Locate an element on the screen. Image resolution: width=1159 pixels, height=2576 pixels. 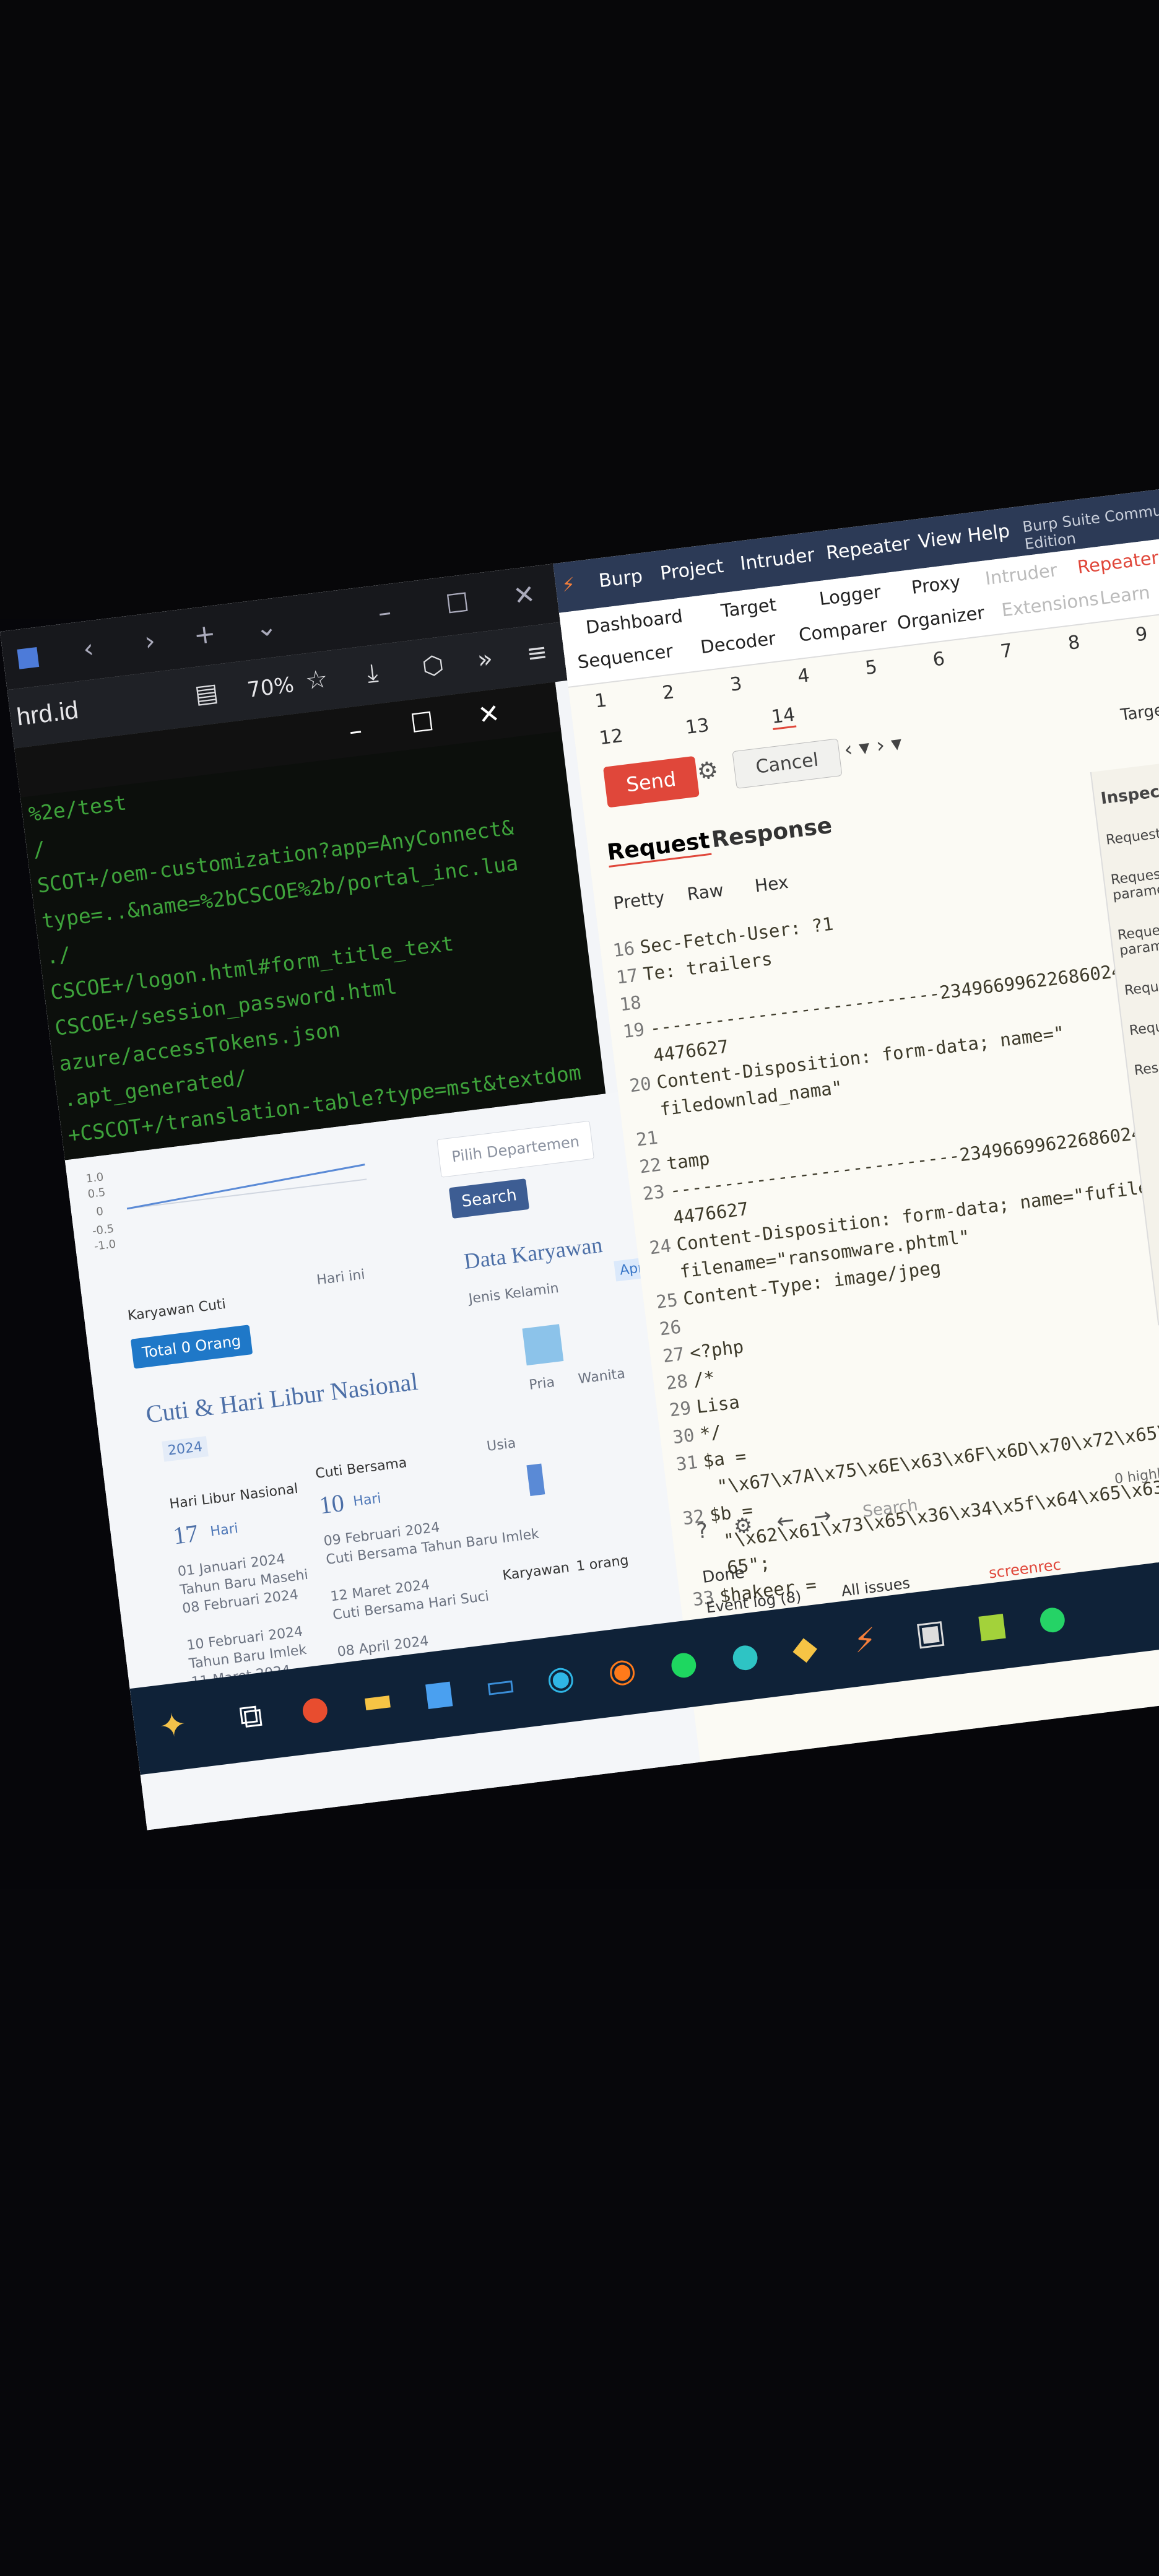
menu-item: Burp is located at coordinates (620, 578).